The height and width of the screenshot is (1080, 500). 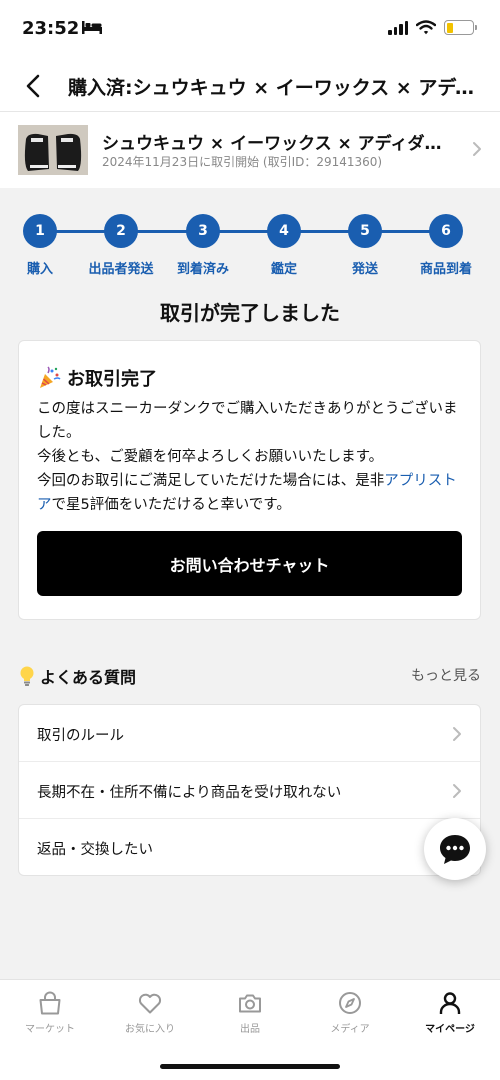 I want to click on step-number: 4, so click(x=284, y=231).